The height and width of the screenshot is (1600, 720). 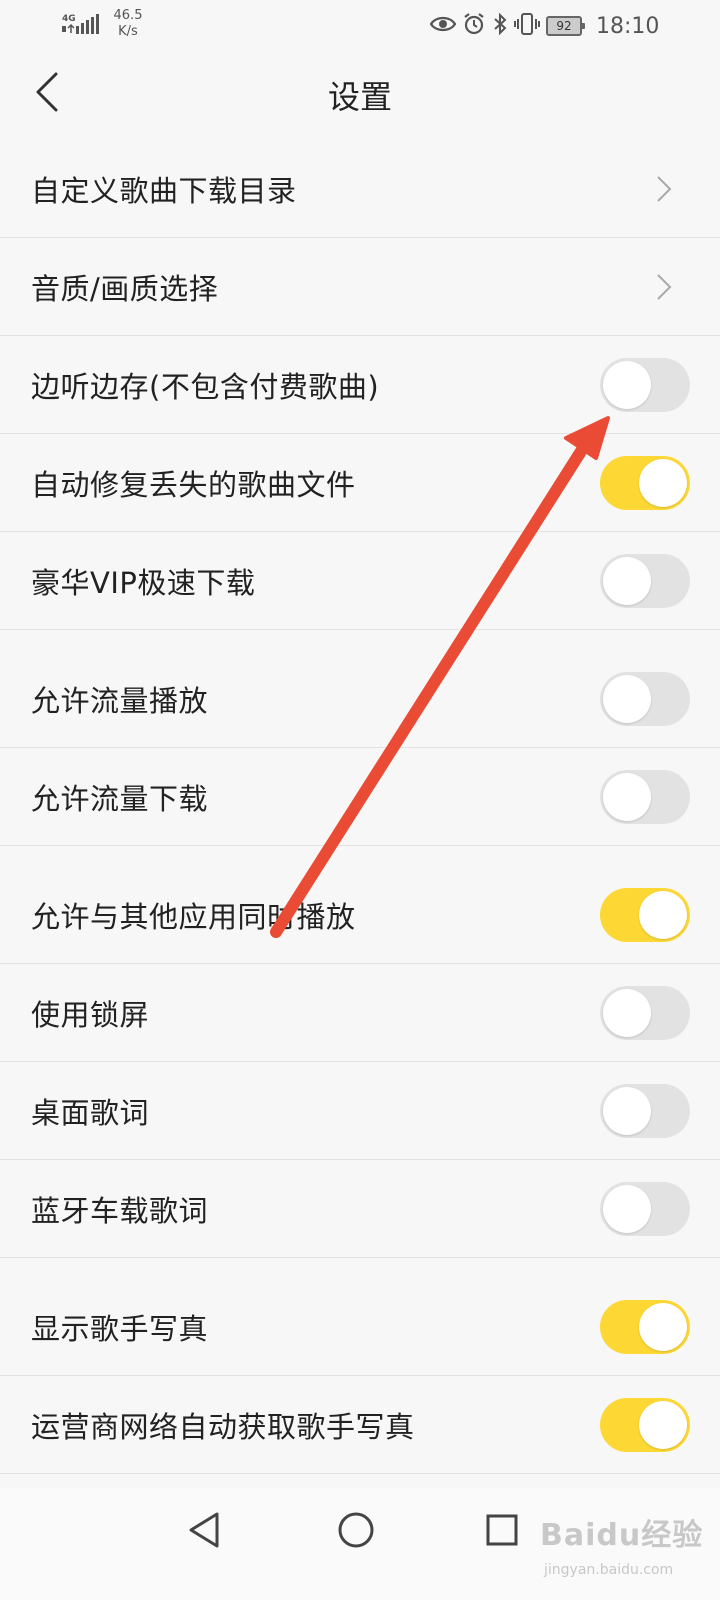 I want to click on toggle-desktop-lyrics, so click(x=645, y=1110).